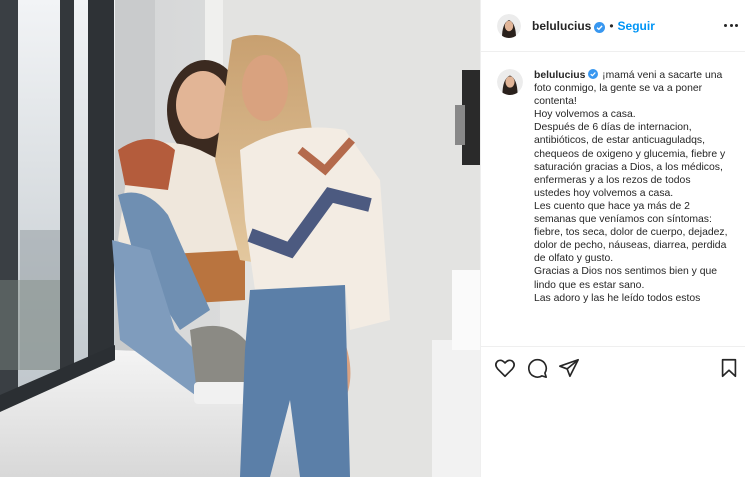 This screenshot has width=745, height=477. Describe the element at coordinates (537, 368) in the screenshot. I see `comment-icon` at that location.